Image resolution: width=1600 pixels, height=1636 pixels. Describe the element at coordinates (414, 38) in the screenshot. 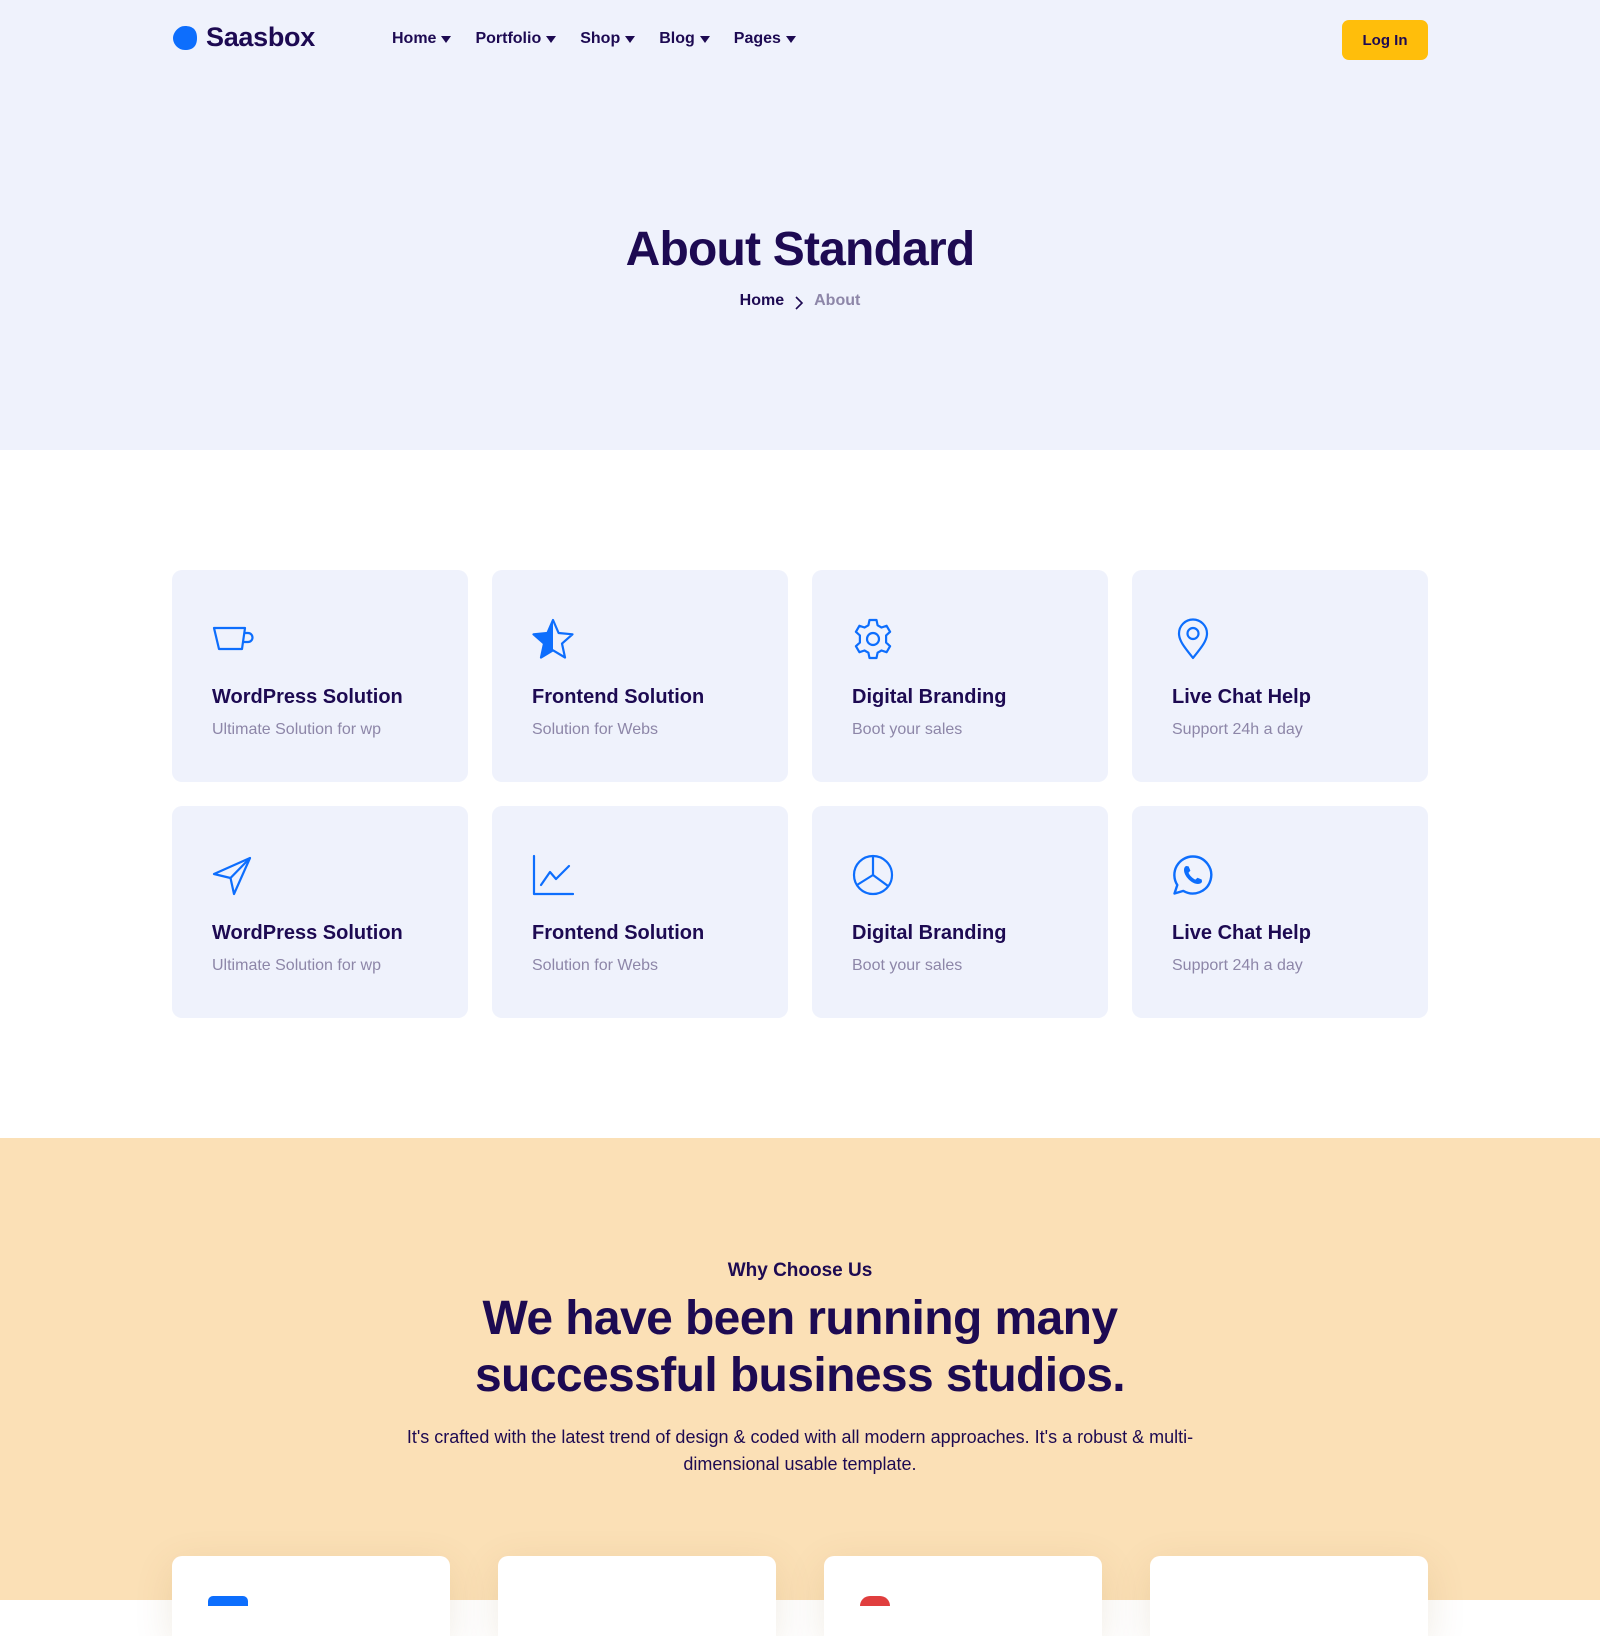

I see `nav-item-label: Home` at that location.